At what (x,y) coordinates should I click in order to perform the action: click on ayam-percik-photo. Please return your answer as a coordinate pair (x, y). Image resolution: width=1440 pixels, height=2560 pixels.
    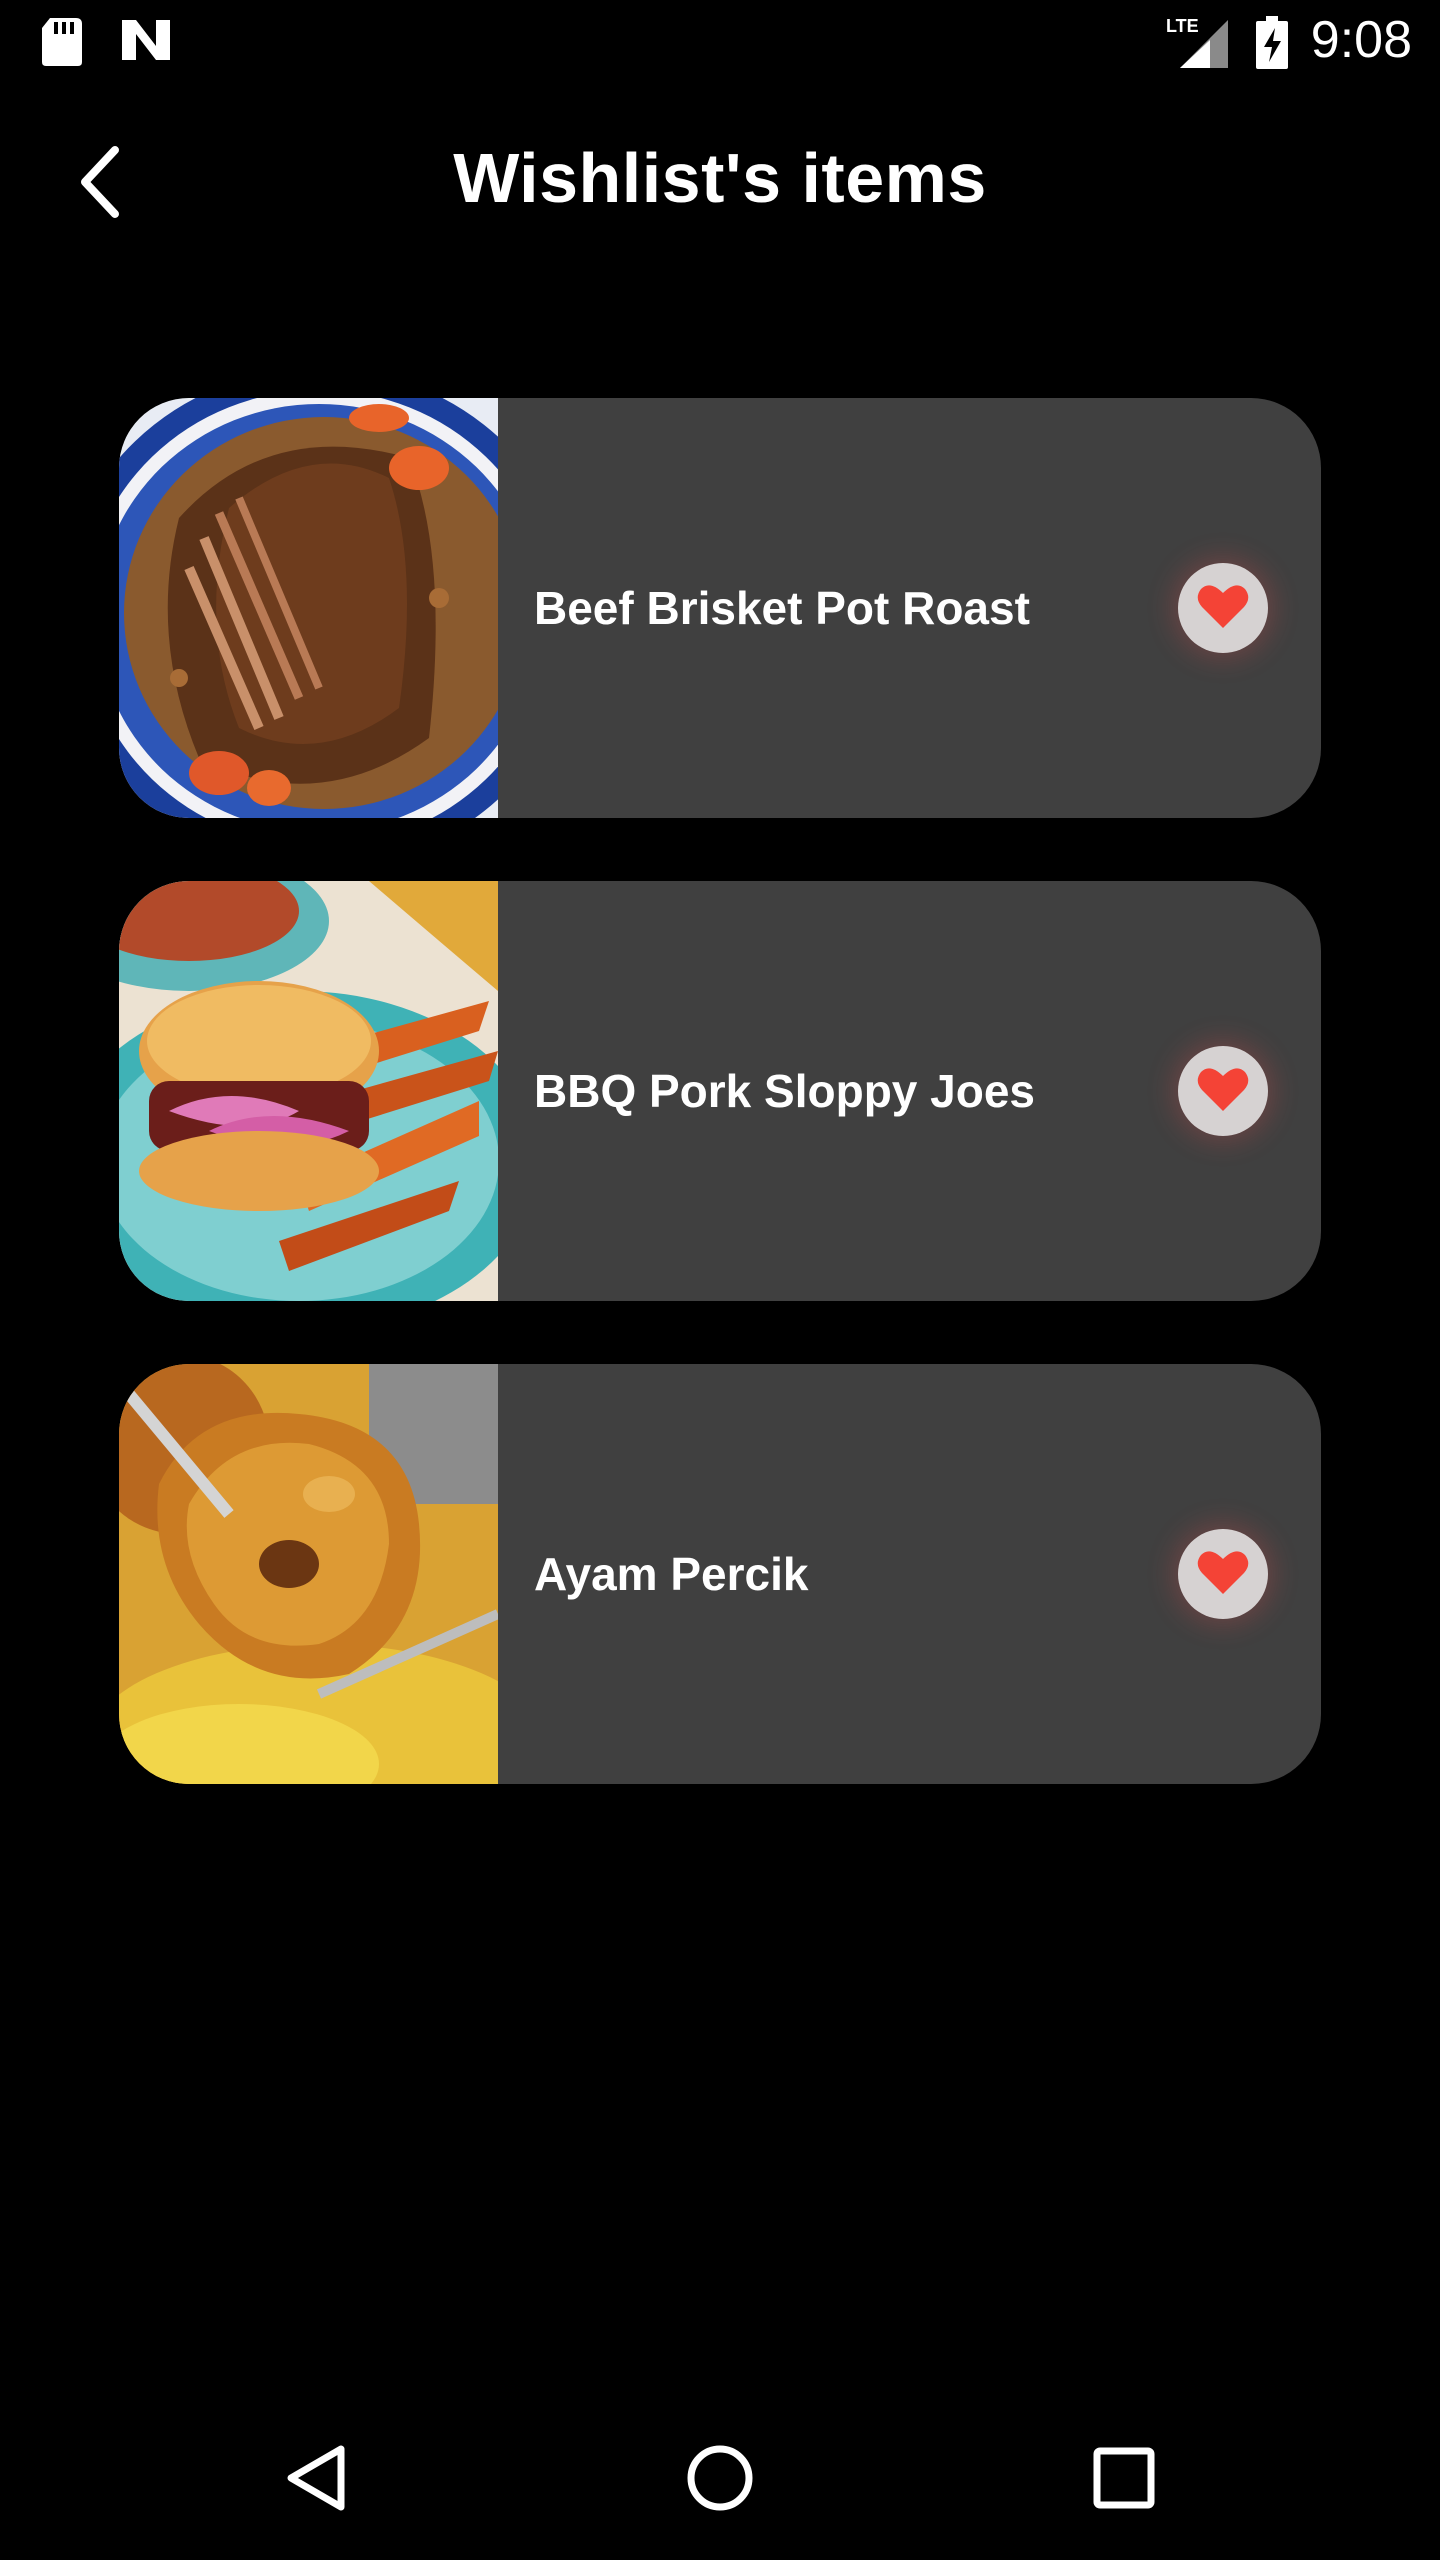
    Looking at the image, I should click on (308, 1574).